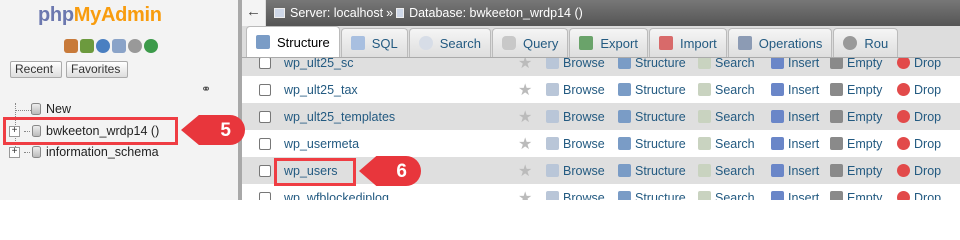 This screenshot has height=240, width=960. What do you see at coordinates (319, 64) in the screenshot?
I see `table-name-link: wp_ult25_sc` at bounding box center [319, 64].